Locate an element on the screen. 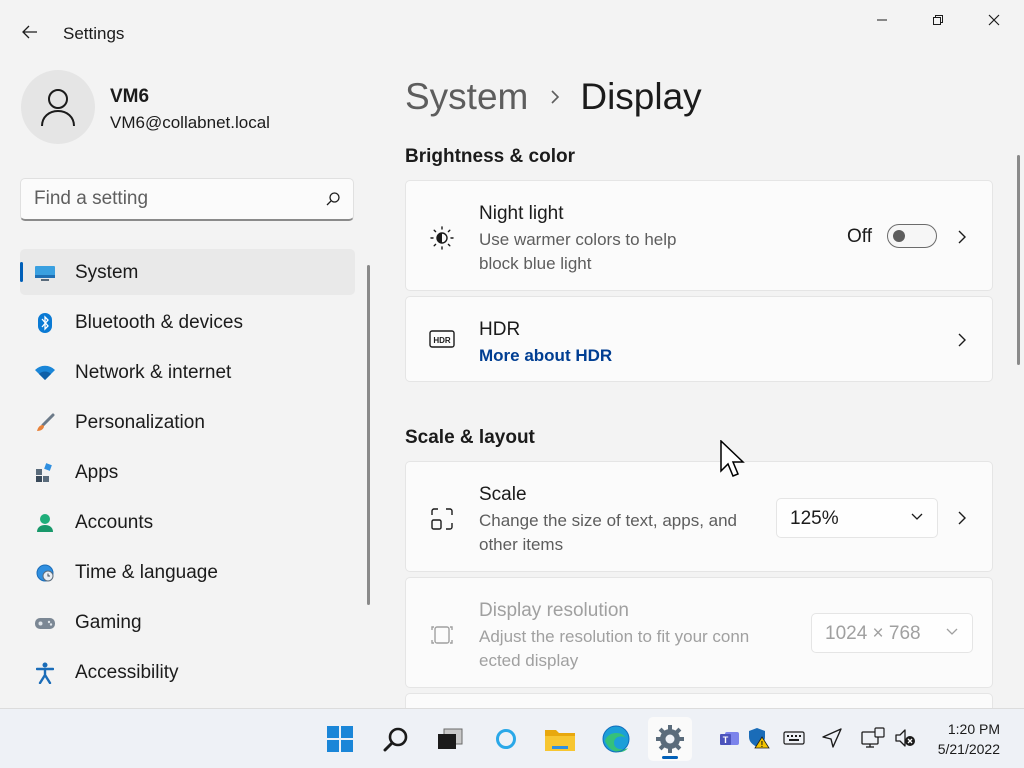 The height and width of the screenshot is (768, 1024). close-icon is located at coordinates (994, 20).